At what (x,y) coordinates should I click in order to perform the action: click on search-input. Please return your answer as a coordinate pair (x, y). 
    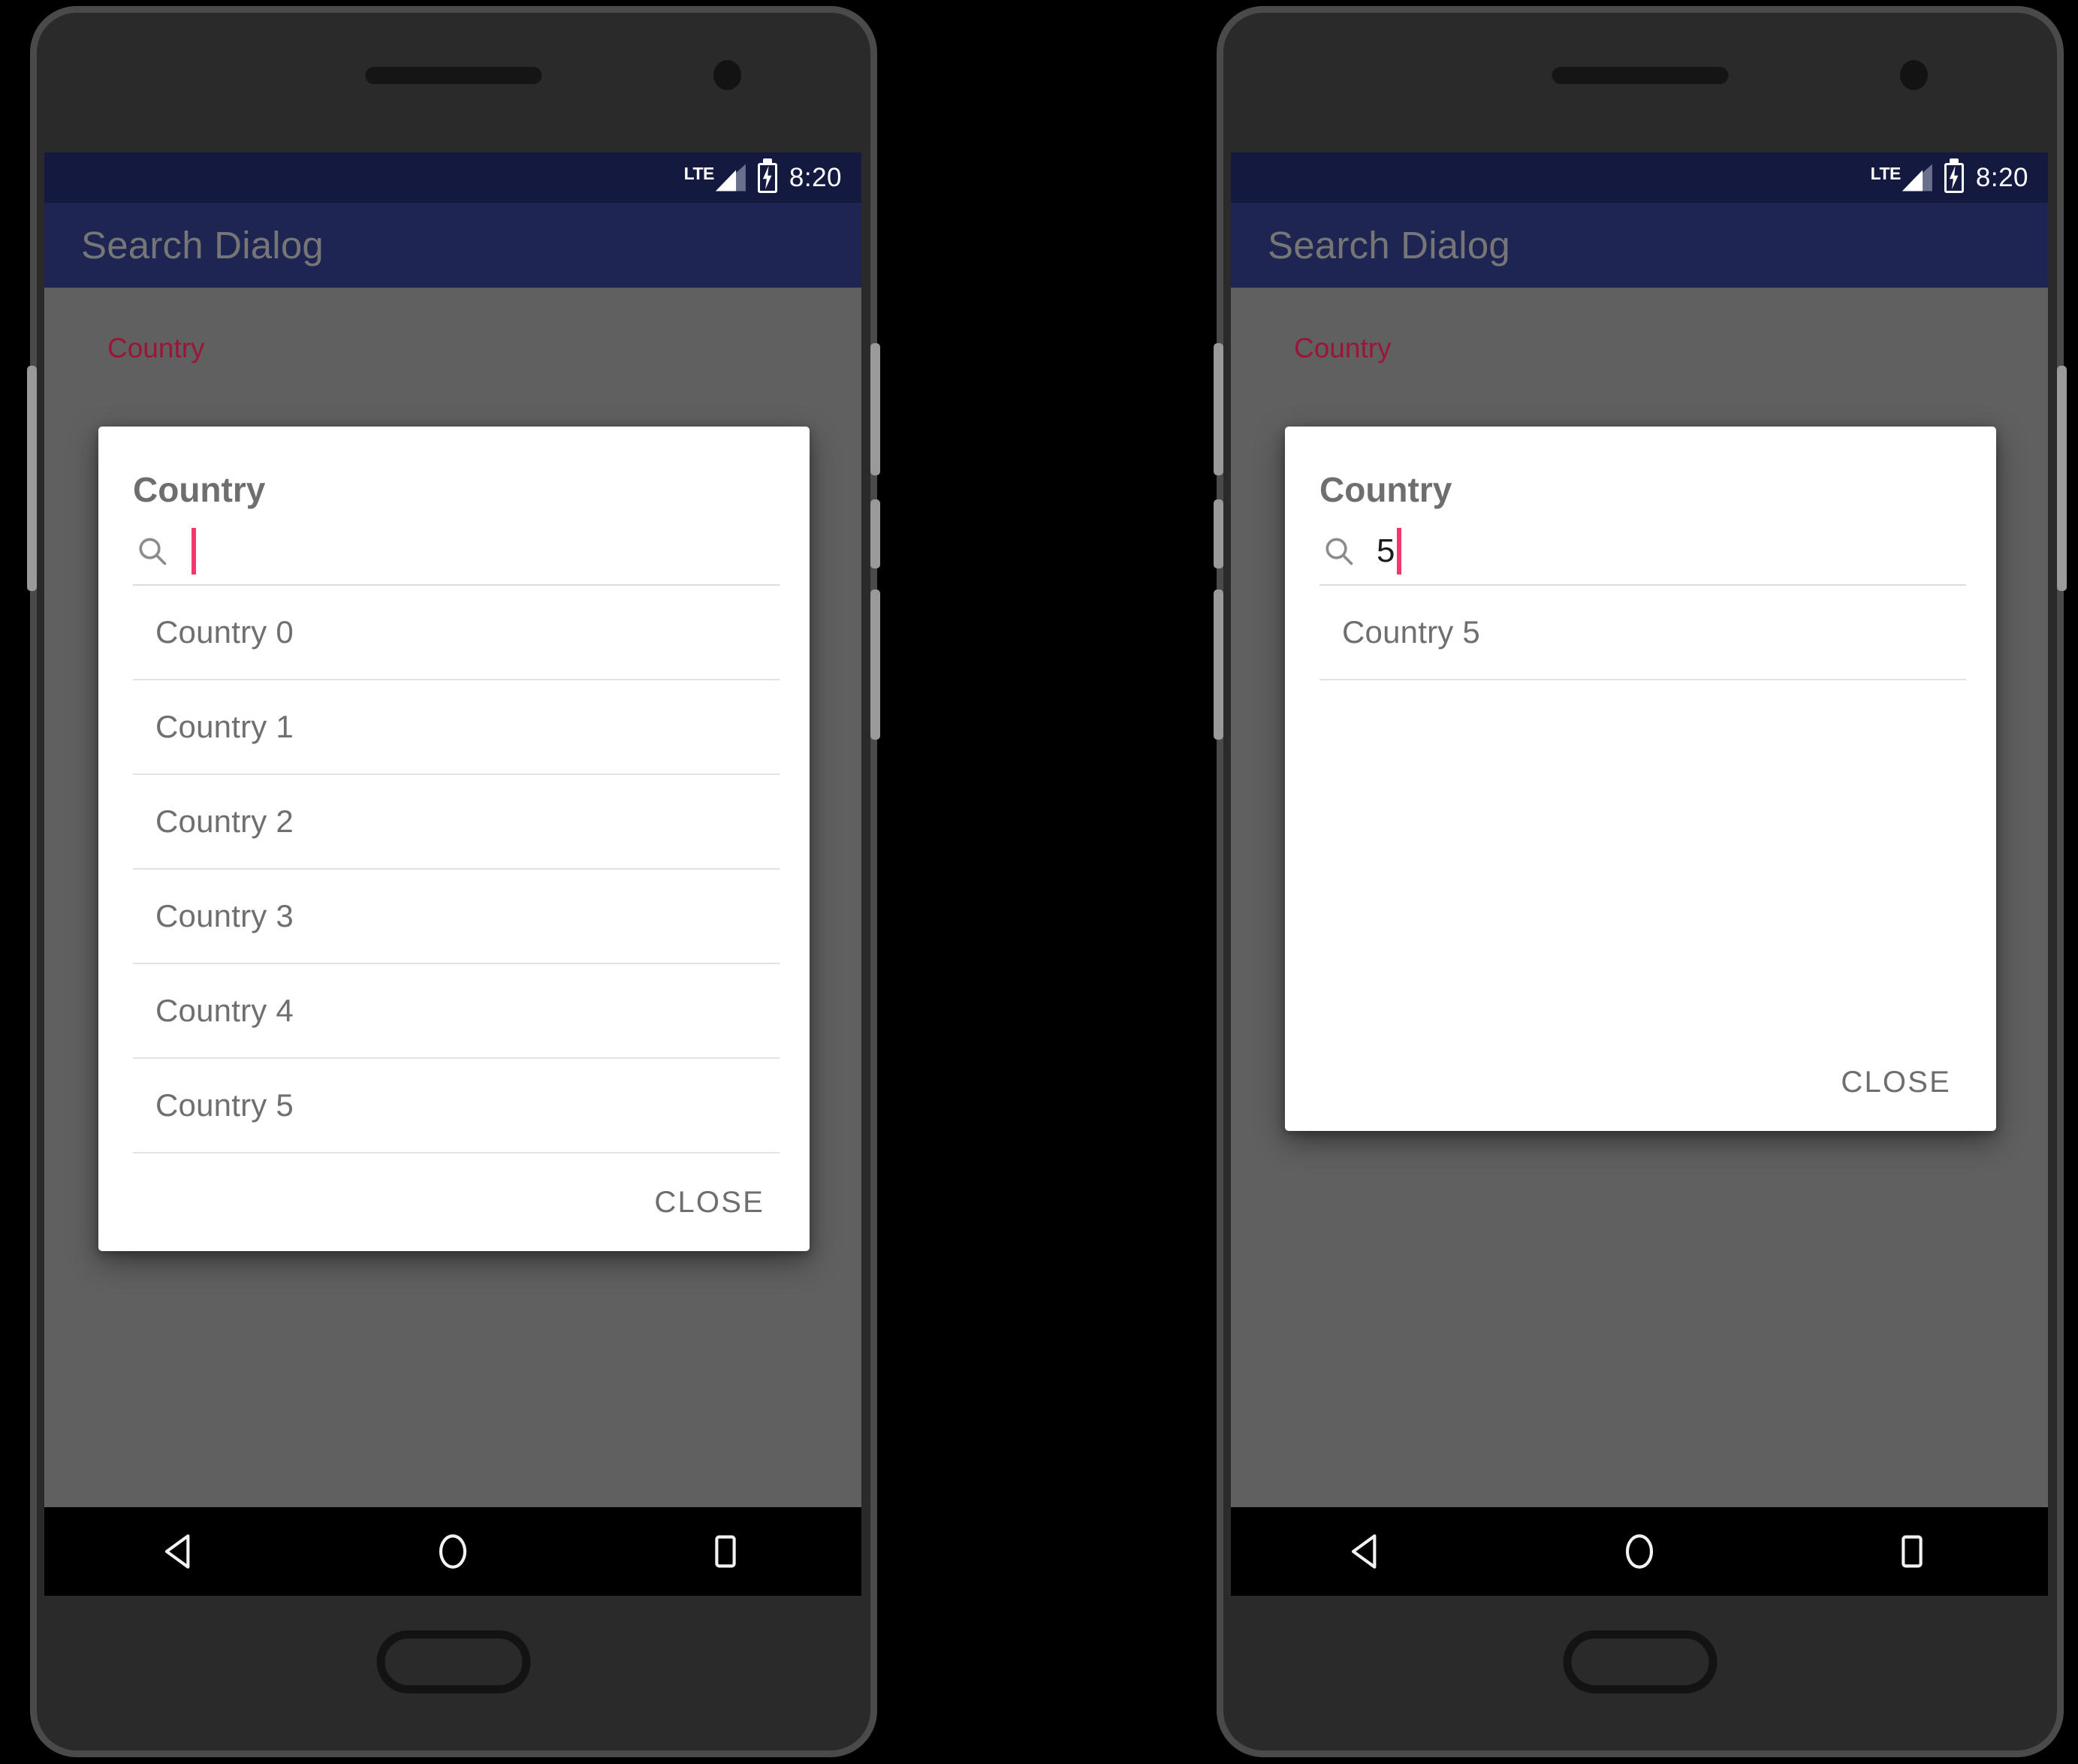
    Looking at the image, I should click on (193, 551).